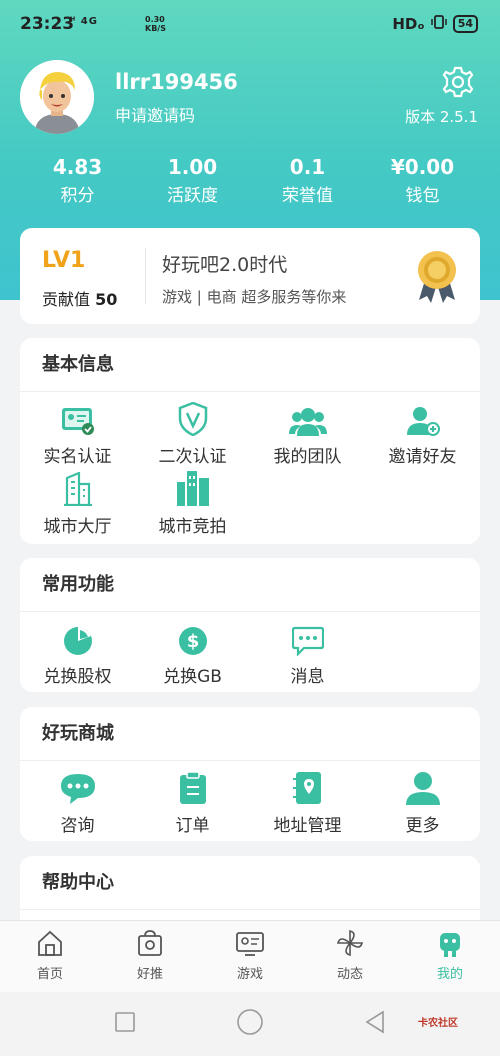 This screenshot has height=1056, width=500. I want to click on back-nav-icon, so click(374, 1022).